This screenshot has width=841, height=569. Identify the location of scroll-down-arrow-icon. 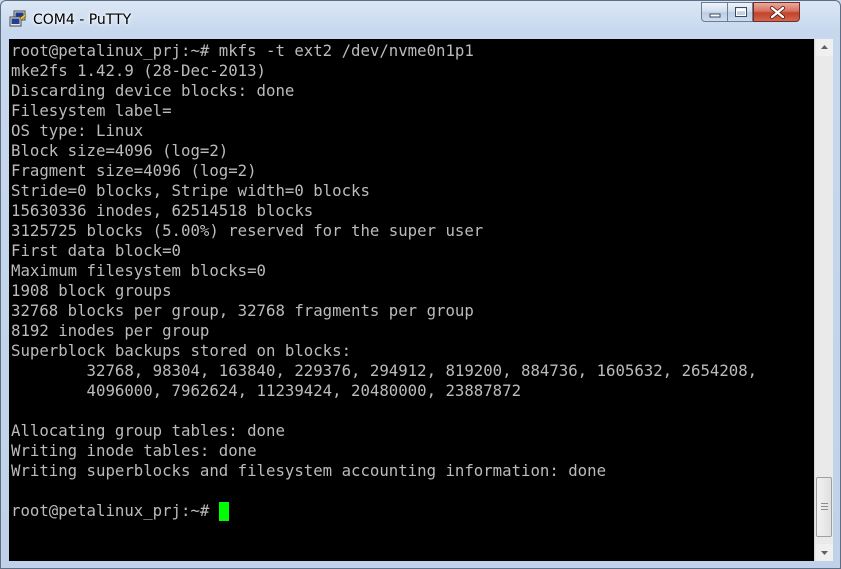
(824, 553).